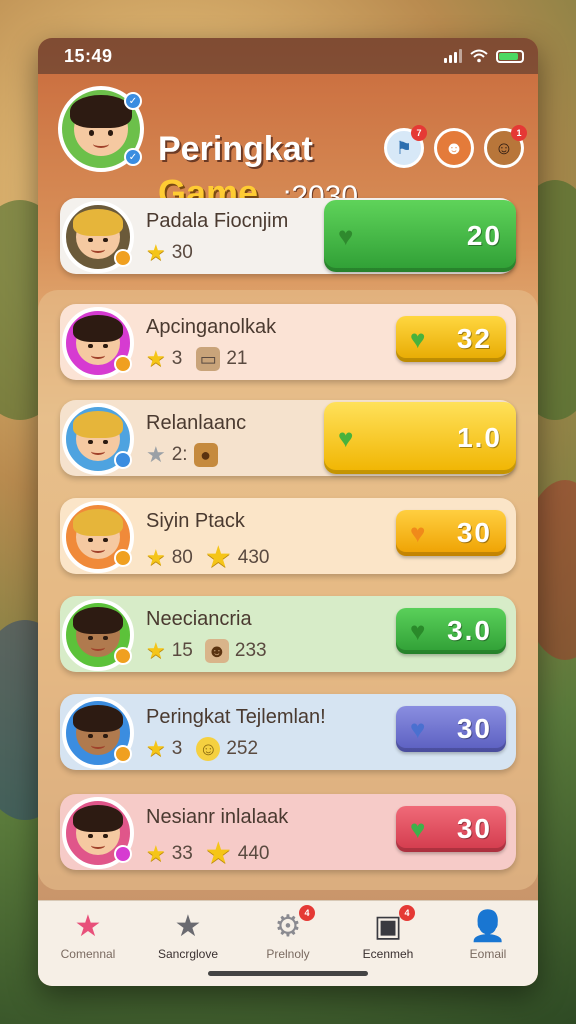 The image size is (576, 1024). What do you see at coordinates (216, 651) in the screenshot?
I see `character-icon: ☻` at bounding box center [216, 651].